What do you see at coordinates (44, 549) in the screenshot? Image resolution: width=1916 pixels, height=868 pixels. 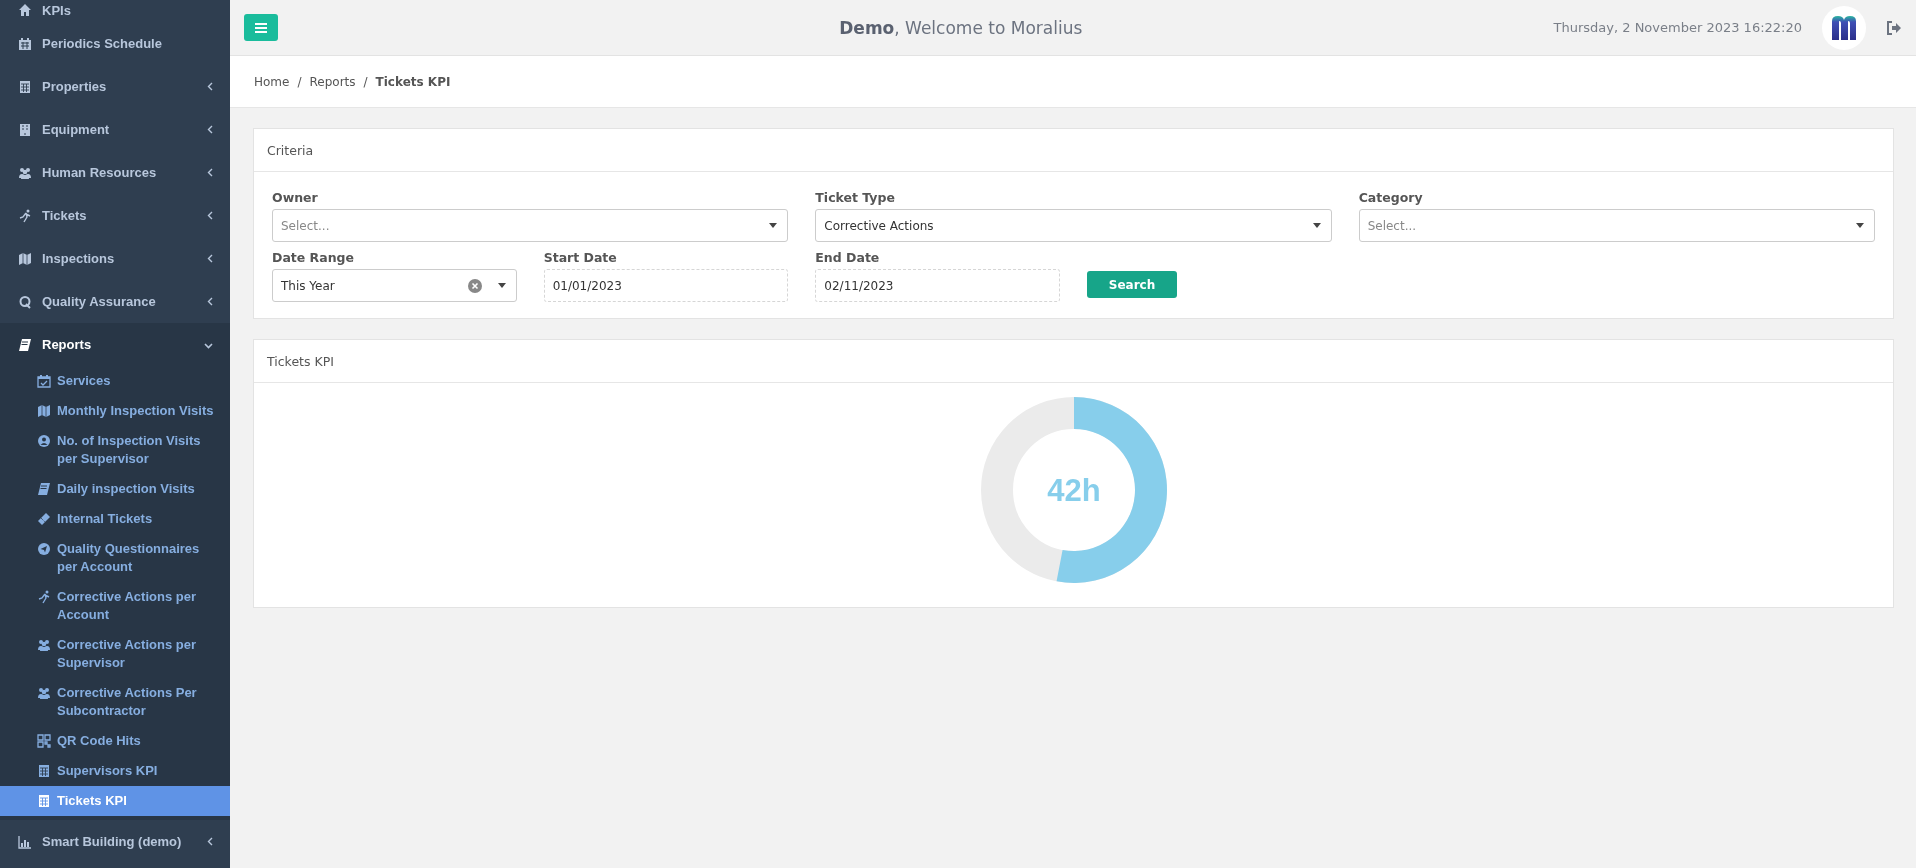 I see `paper-plane-icon` at bounding box center [44, 549].